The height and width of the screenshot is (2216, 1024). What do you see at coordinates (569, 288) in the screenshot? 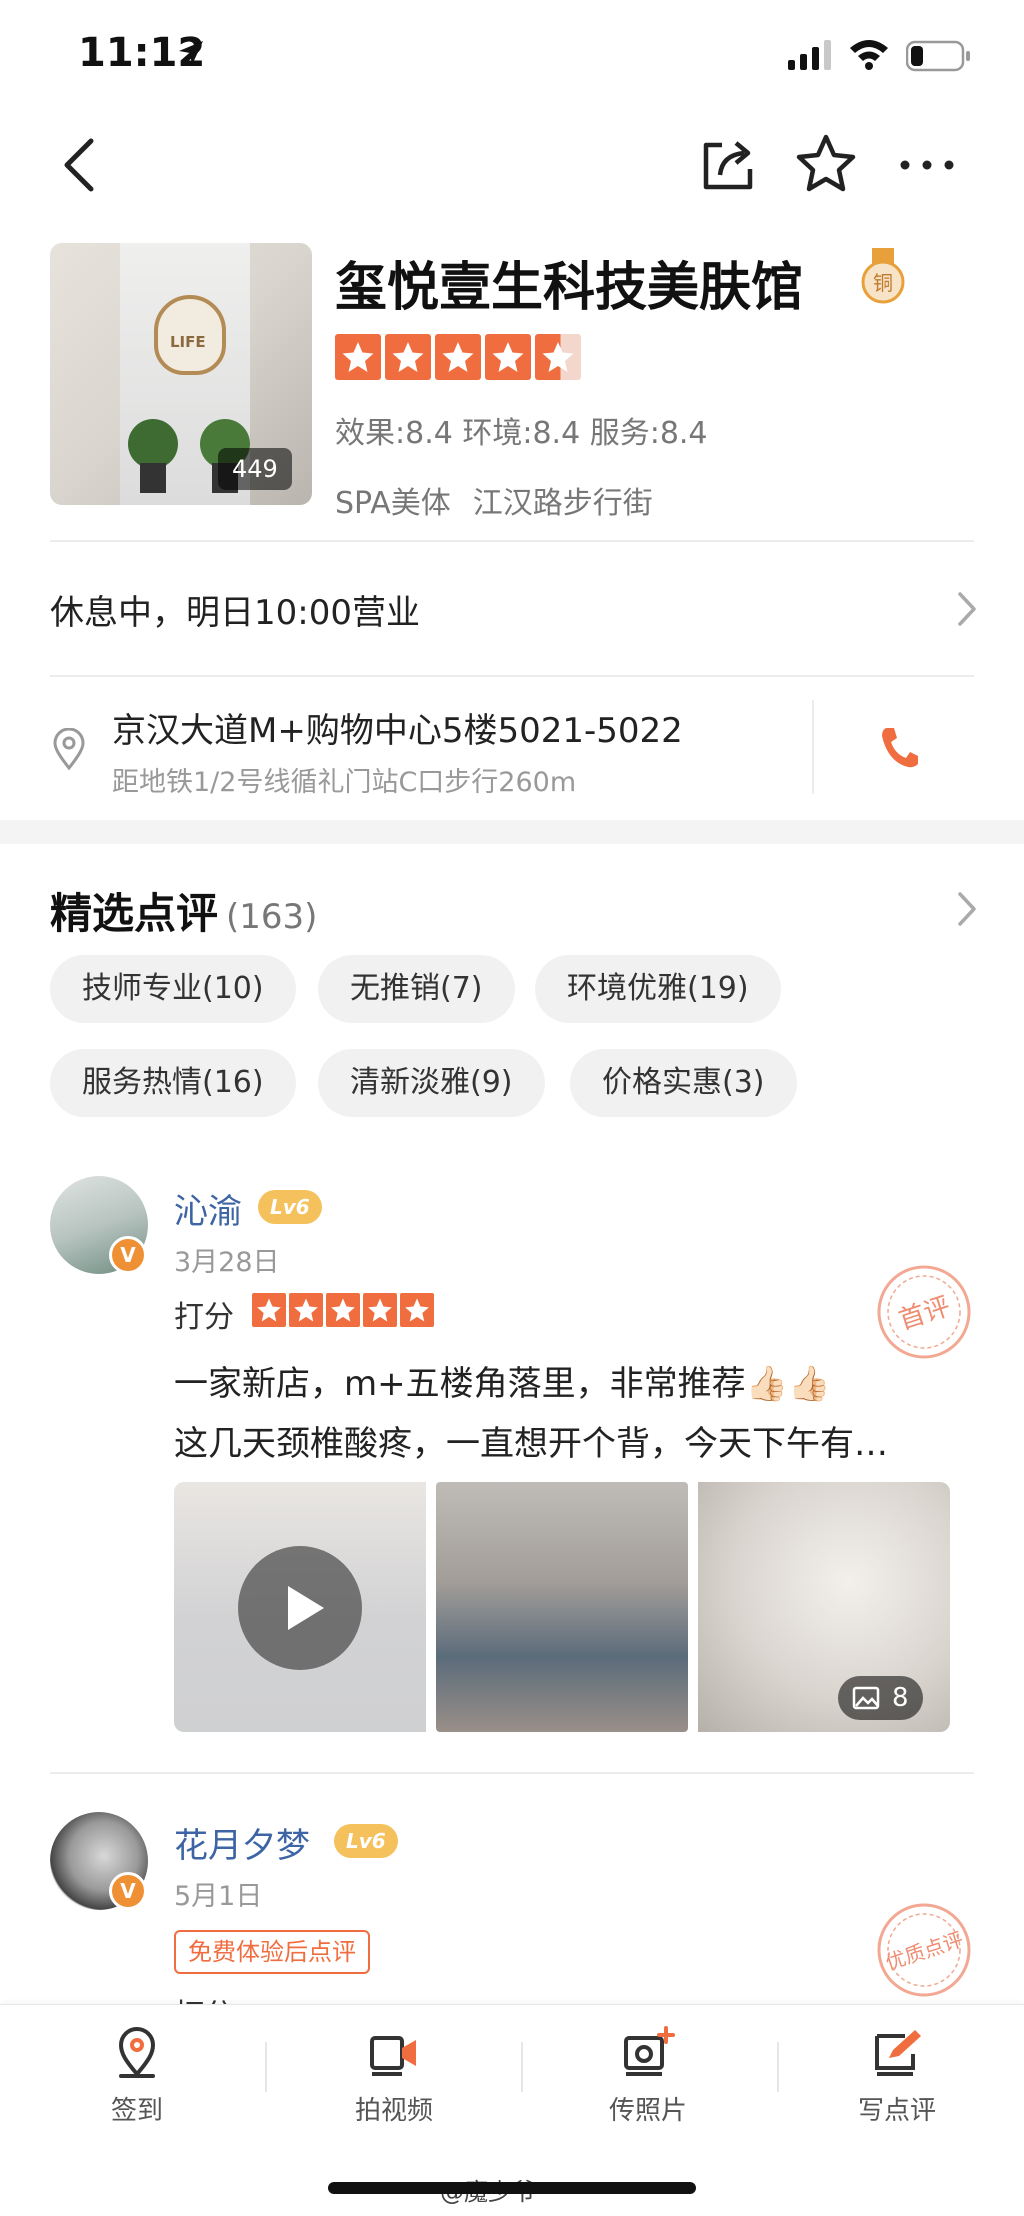
I see `shop-name: 玺悦壹生科技美肤馆` at bounding box center [569, 288].